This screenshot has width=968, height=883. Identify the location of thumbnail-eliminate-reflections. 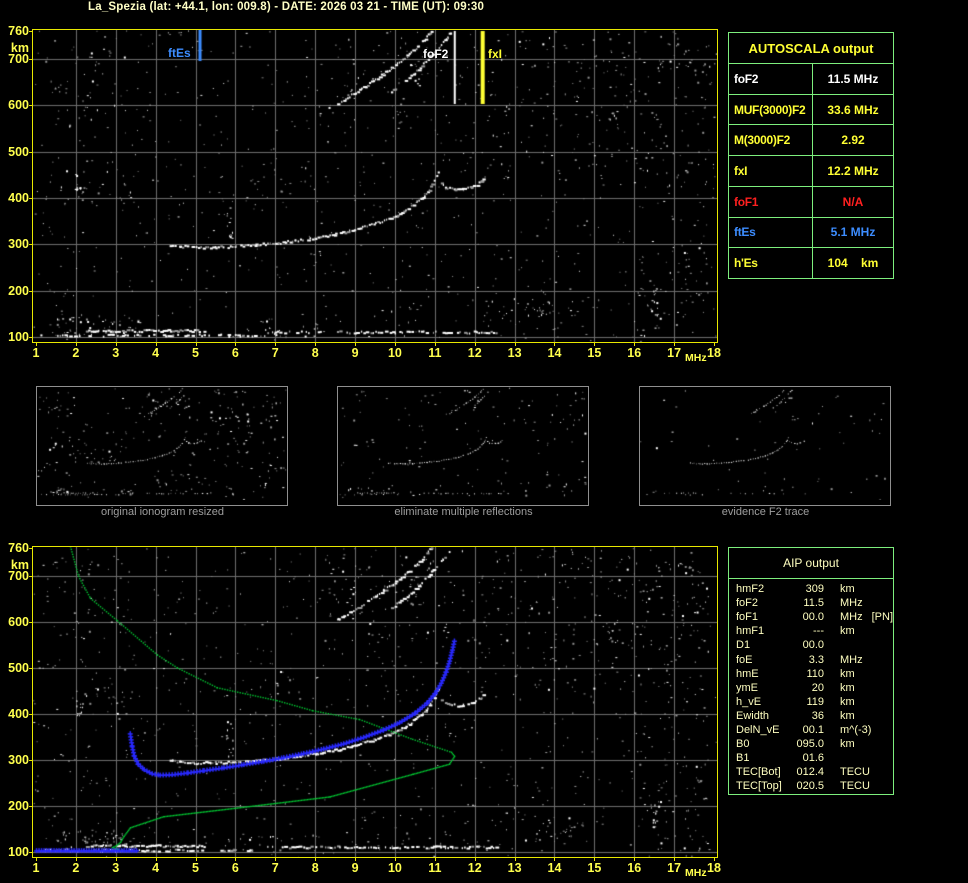
(463, 446).